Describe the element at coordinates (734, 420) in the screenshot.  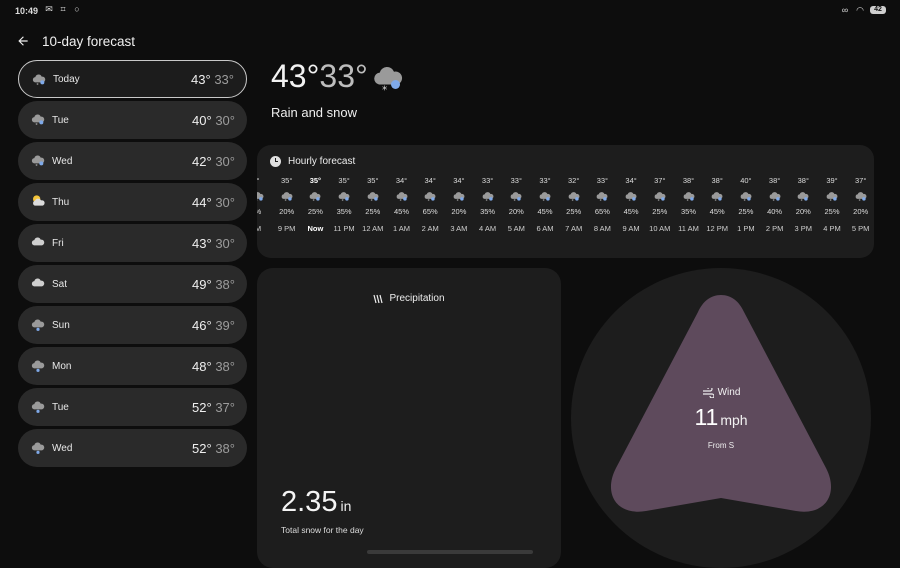
I see `wind-unit: mph` at that location.